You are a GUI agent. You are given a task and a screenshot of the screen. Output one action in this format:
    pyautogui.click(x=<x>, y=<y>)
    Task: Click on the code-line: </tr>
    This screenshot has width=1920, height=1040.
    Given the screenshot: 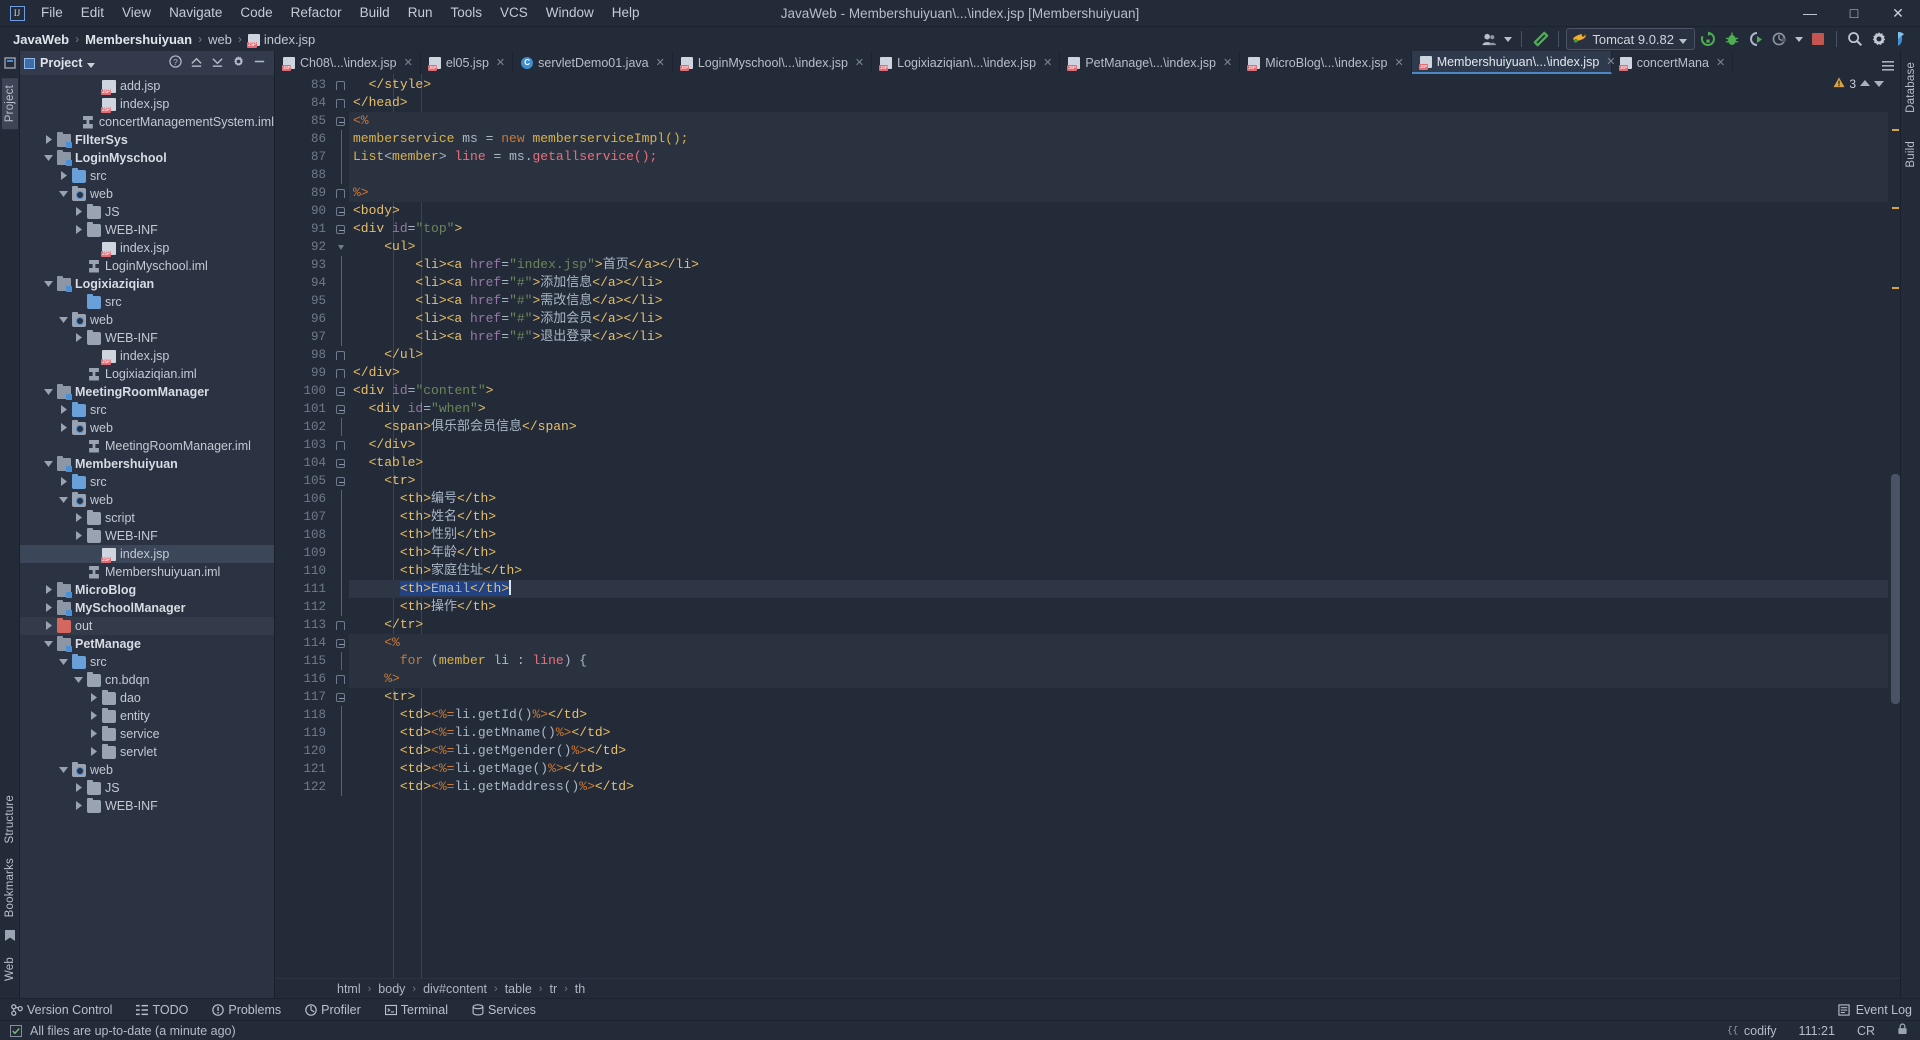 What is the action you would take?
    pyautogui.click(x=1118, y=625)
    